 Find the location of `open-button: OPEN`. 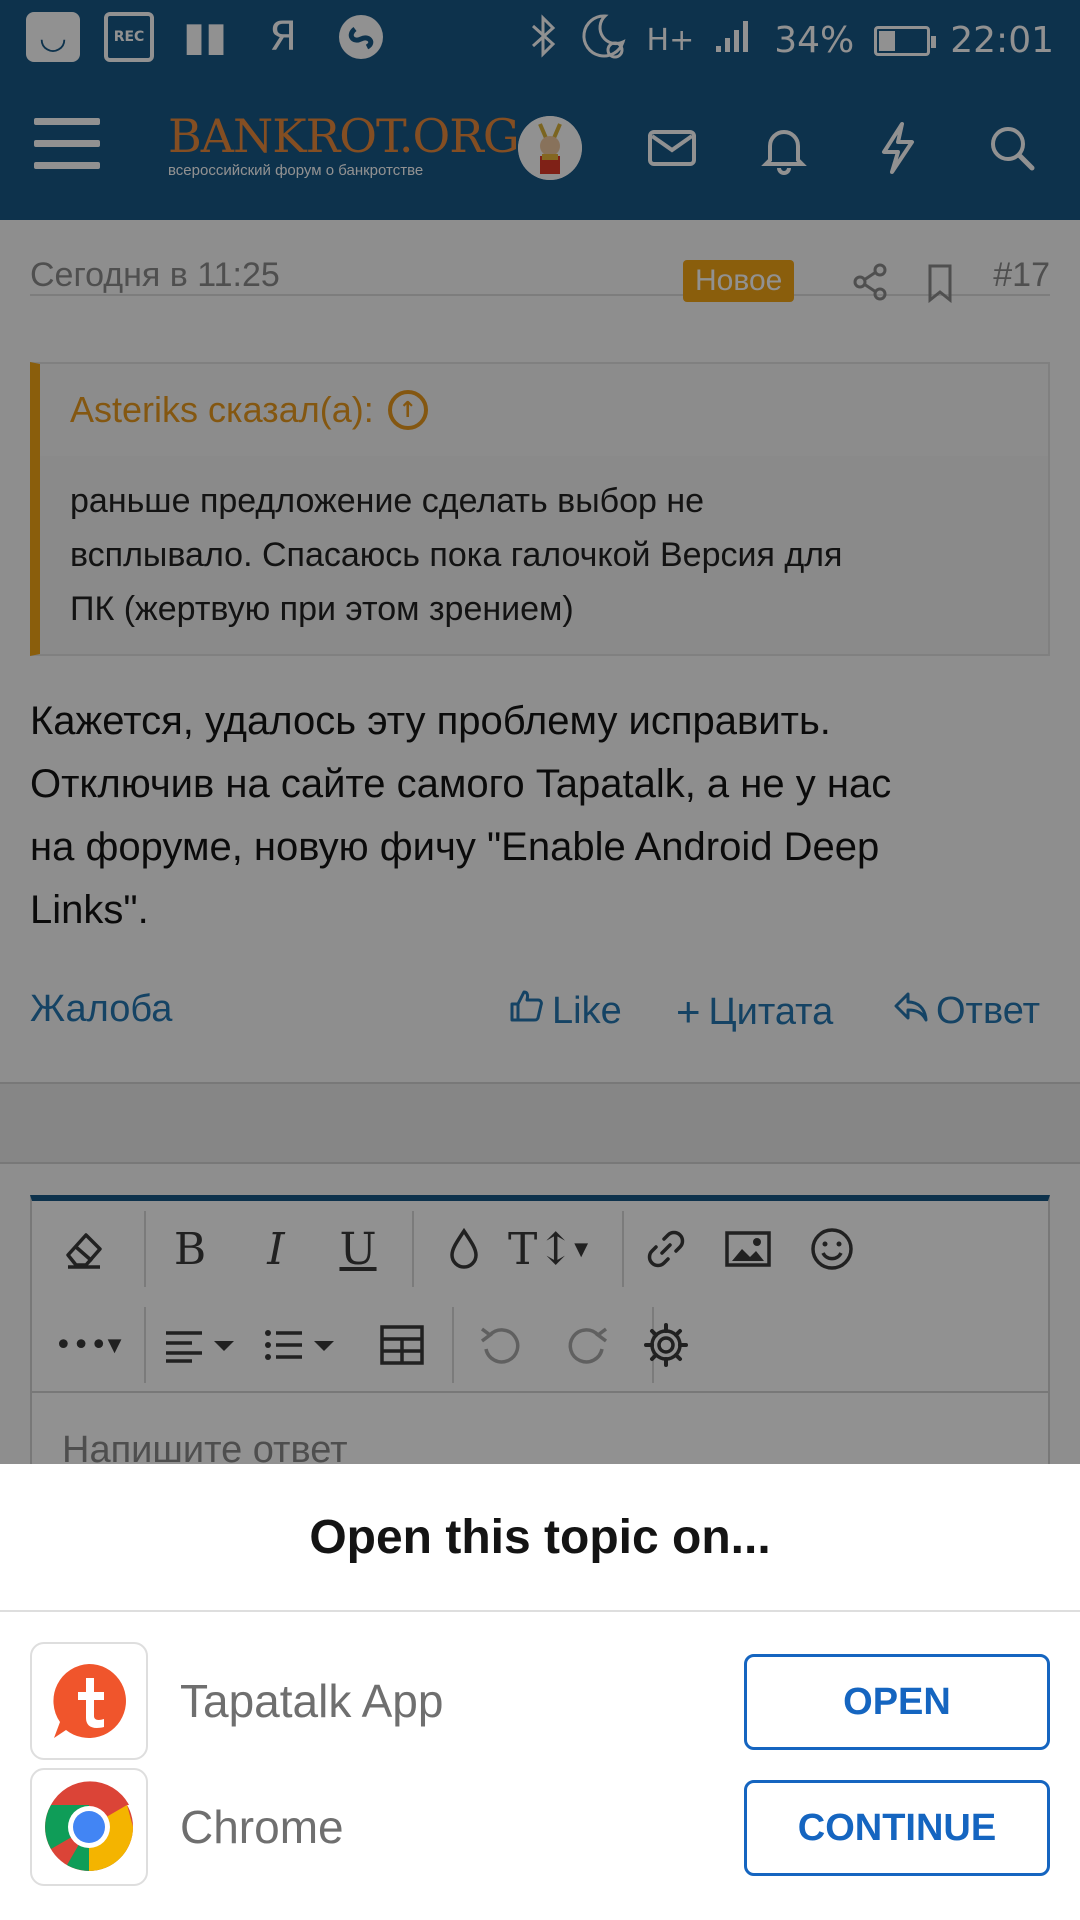

open-button: OPEN is located at coordinates (897, 1702).